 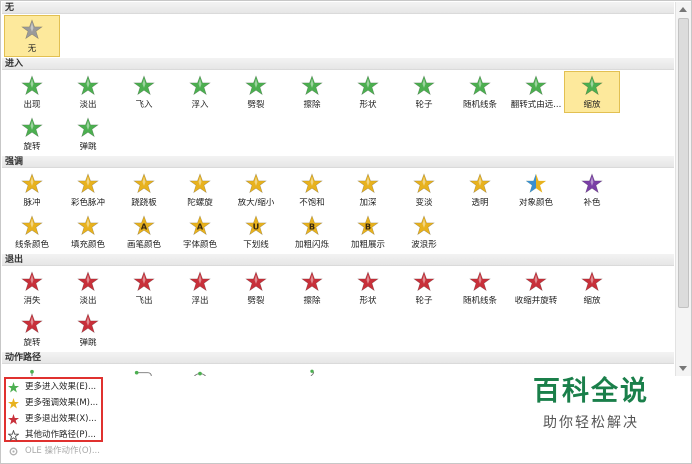 I want to click on effect-item: 波浪形, so click(x=424, y=232).